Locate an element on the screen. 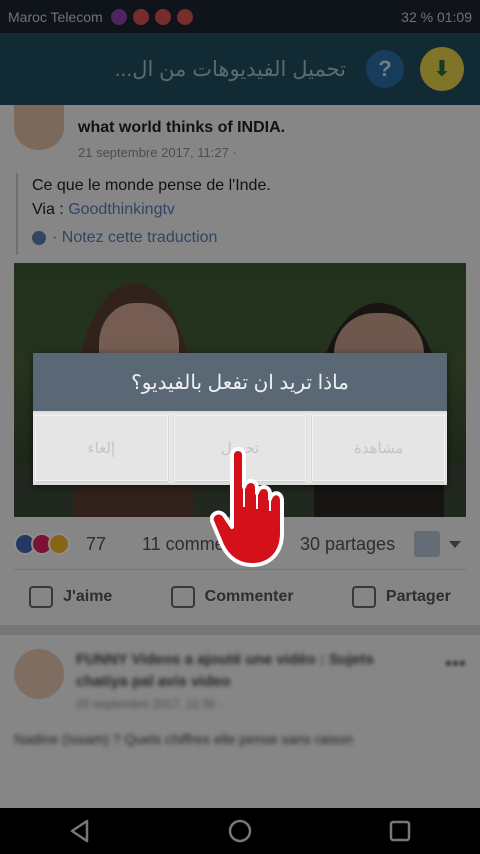 The width and height of the screenshot is (480, 854). home-icon is located at coordinates (240, 831).